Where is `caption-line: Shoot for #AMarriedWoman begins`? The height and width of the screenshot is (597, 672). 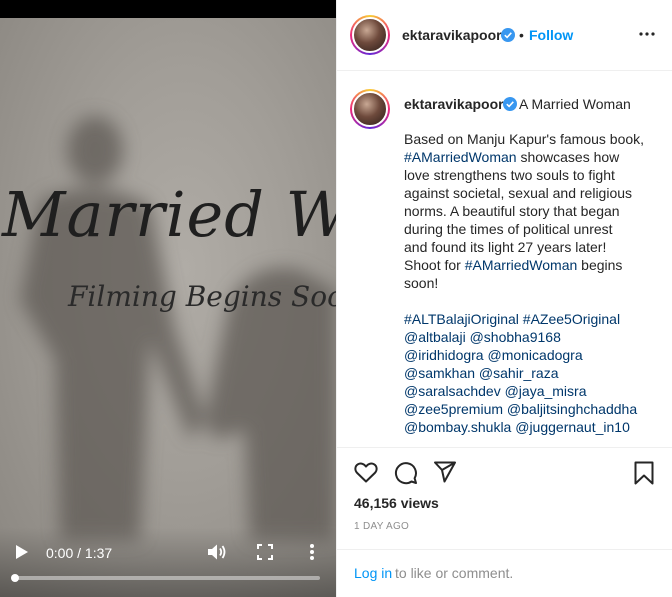
caption-line: Shoot for #AMarriedWoman begins is located at coordinates (535, 265).